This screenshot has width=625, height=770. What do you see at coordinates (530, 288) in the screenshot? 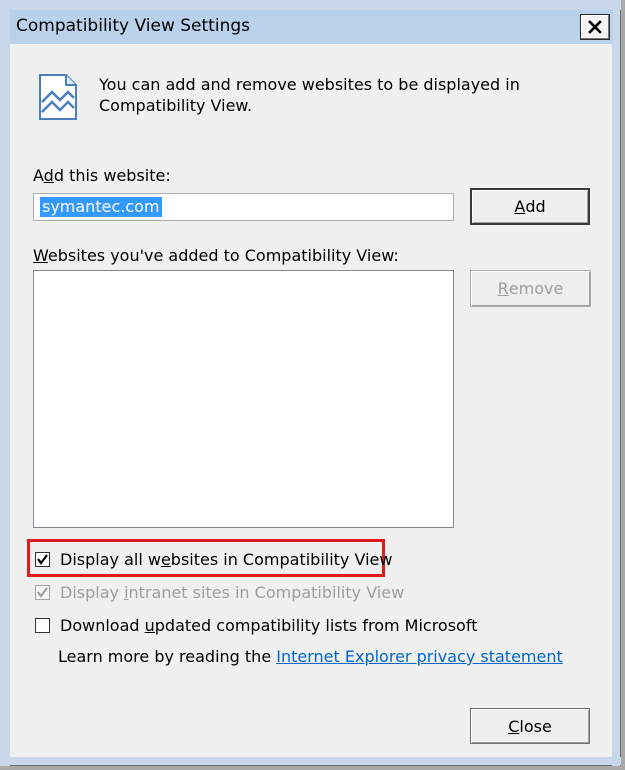
I see `remove-button: Remove` at bounding box center [530, 288].